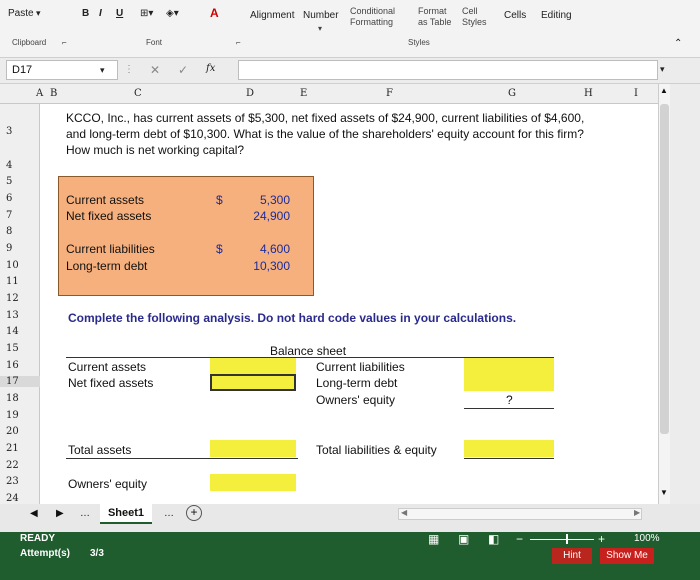 The width and height of the screenshot is (700, 580). What do you see at coordinates (493, 539) in the screenshot?
I see `page-break-icon: ◧` at bounding box center [493, 539].